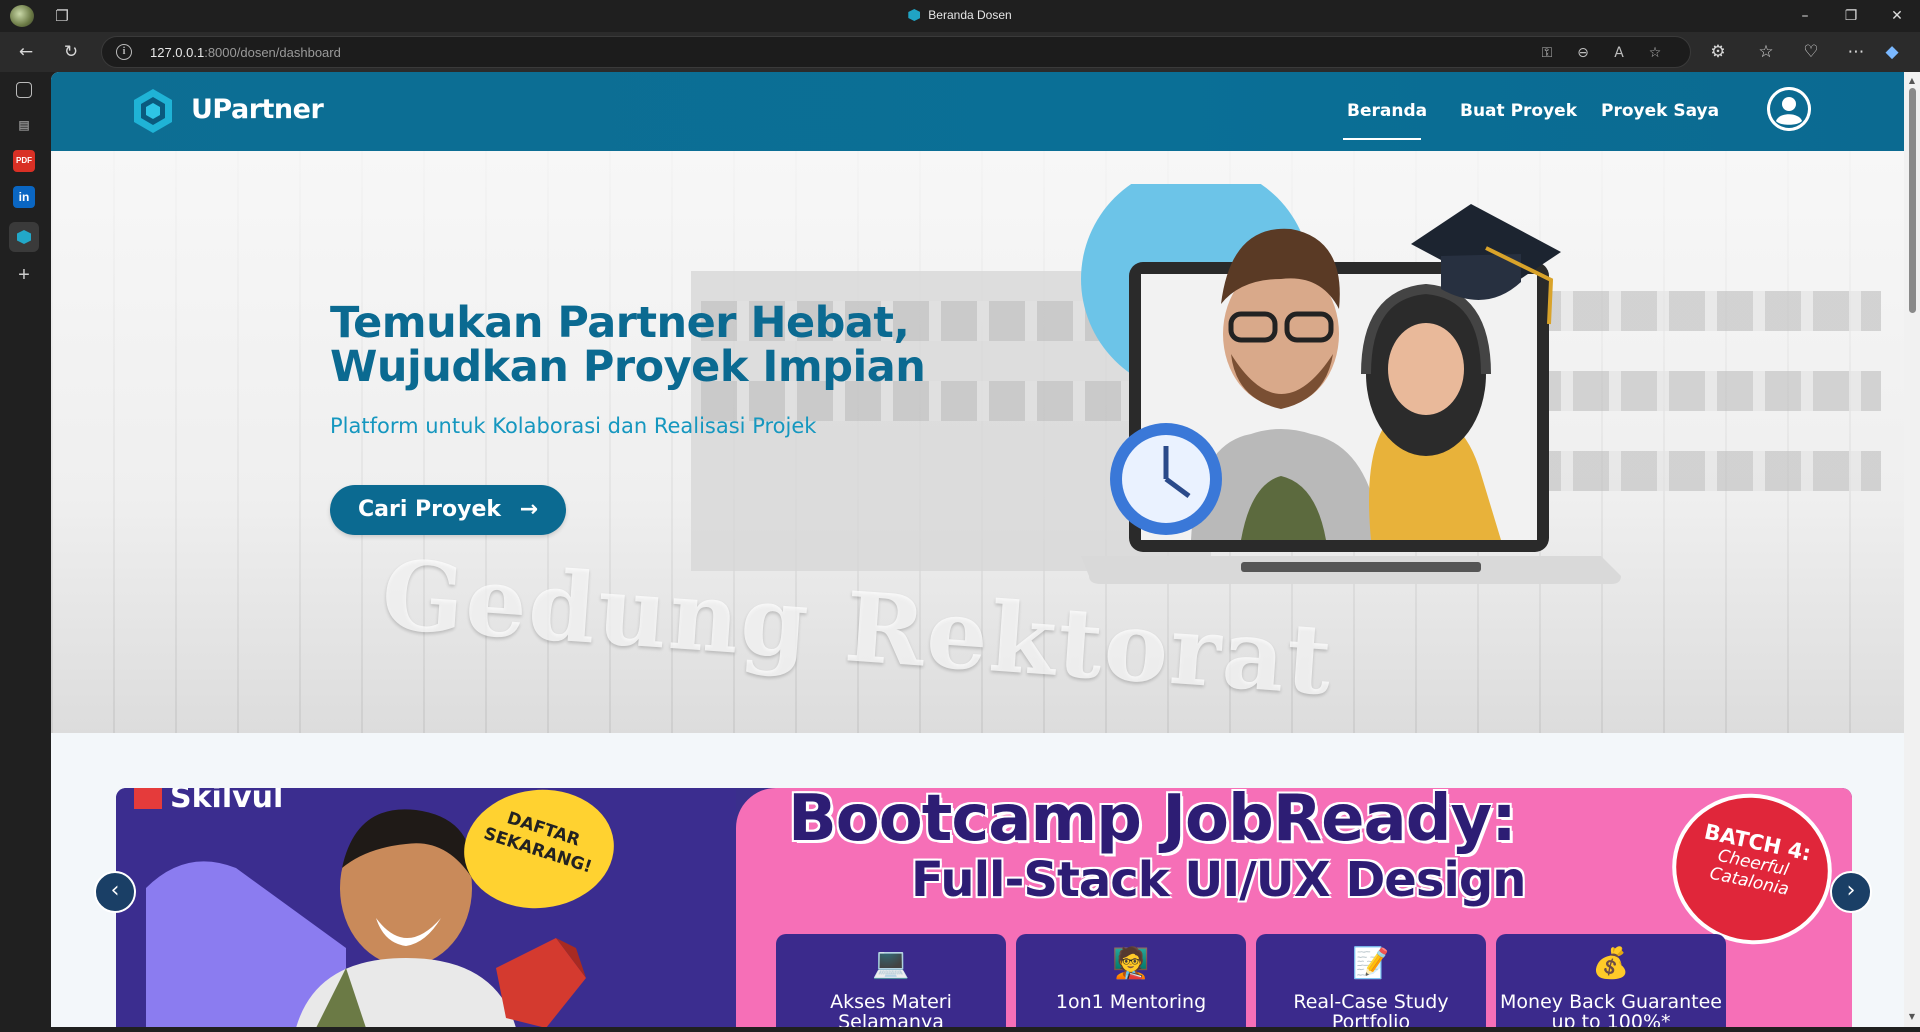 Image resolution: width=1920 pixels, height=1032 pixels. Describe the element at coordinates (1811, 52) in the screenshot. I see `browser-essentials-icon: ♡` at that location.